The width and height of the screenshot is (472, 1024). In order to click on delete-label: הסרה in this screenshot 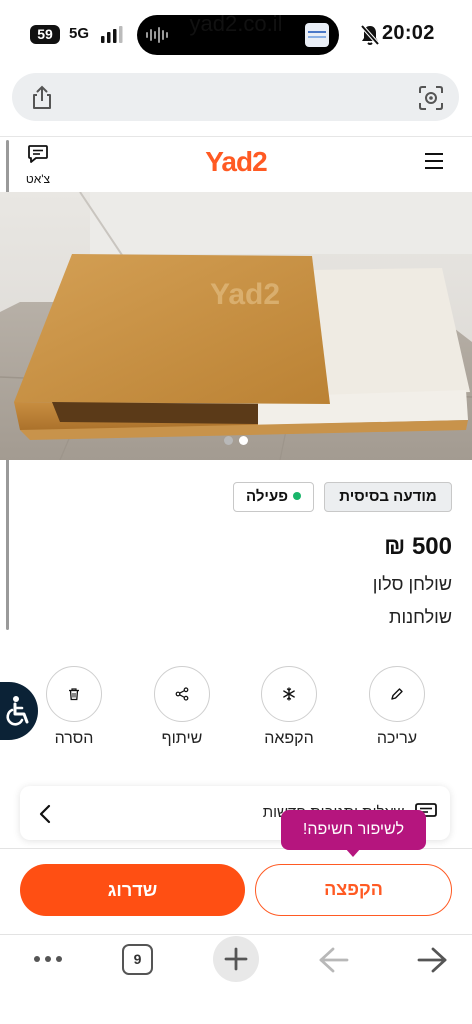, I will do `click(74, 738)`.